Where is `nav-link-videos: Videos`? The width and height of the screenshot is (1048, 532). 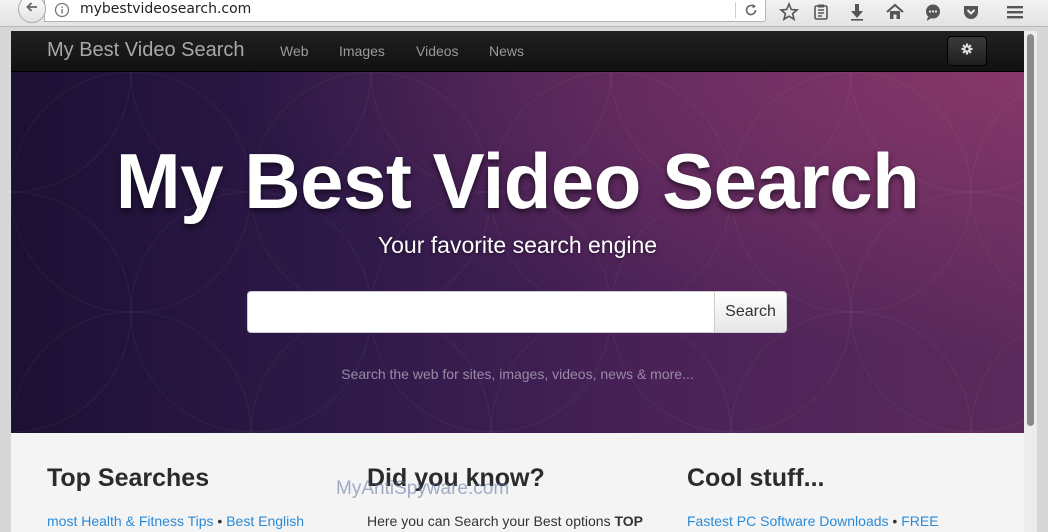
nav-link-videos: Videos is located at coordinates (437, 51).